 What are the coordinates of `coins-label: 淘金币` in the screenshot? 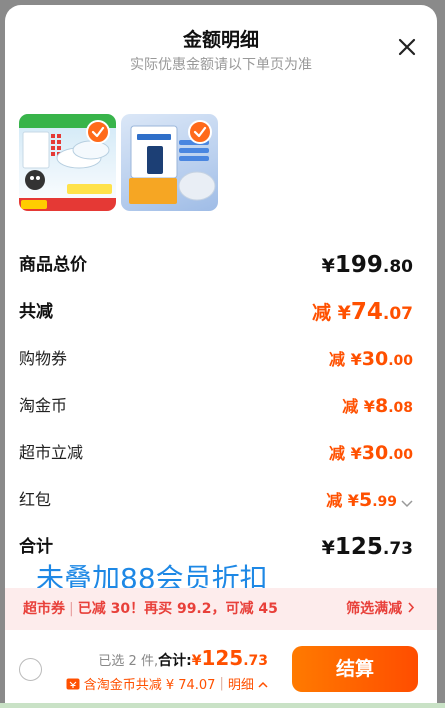 It's located at (43, 405).